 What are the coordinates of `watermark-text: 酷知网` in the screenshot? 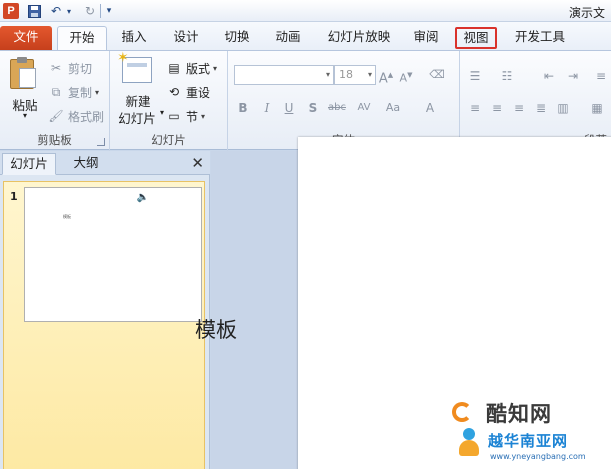 It's located at (519, 414).